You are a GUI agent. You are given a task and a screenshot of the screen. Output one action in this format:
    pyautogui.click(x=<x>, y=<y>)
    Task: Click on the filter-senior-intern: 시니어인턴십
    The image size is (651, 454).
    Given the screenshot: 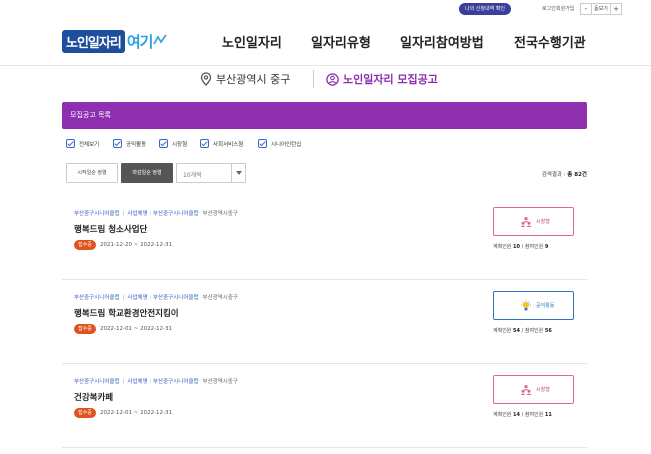 What is the action you would take?
    pyautogui.click(x=277, y=143)
    